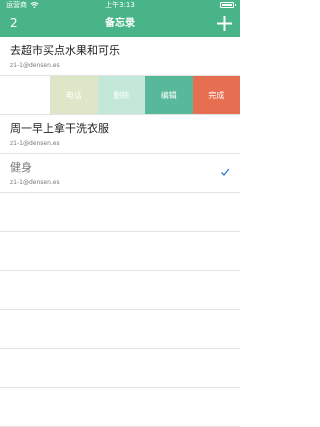  I want to click on delete-button: 删除, so click(121, 95).